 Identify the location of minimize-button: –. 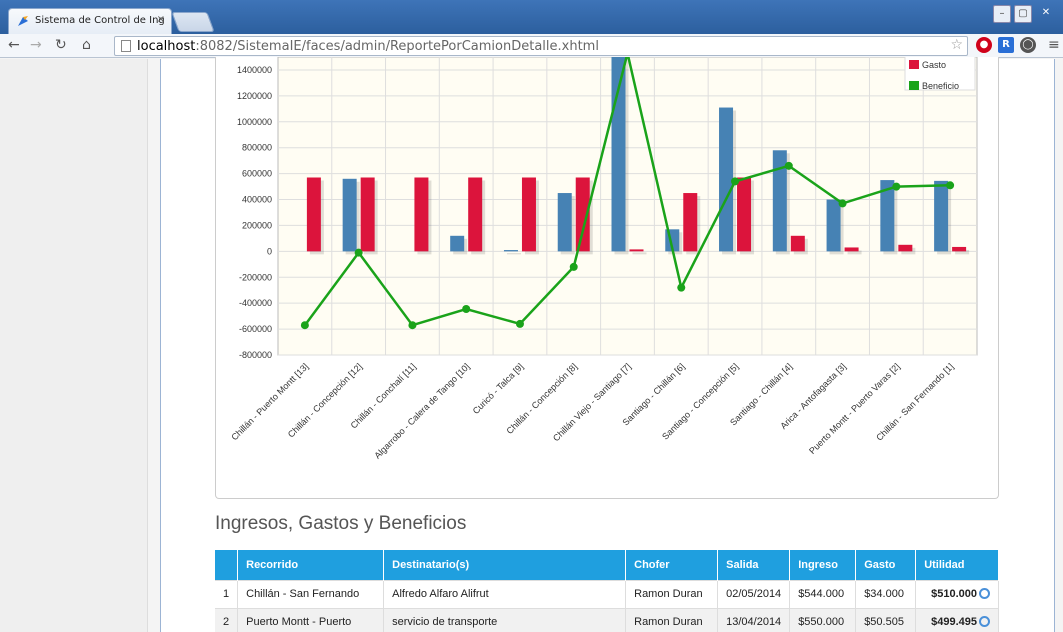
(1002, 14).